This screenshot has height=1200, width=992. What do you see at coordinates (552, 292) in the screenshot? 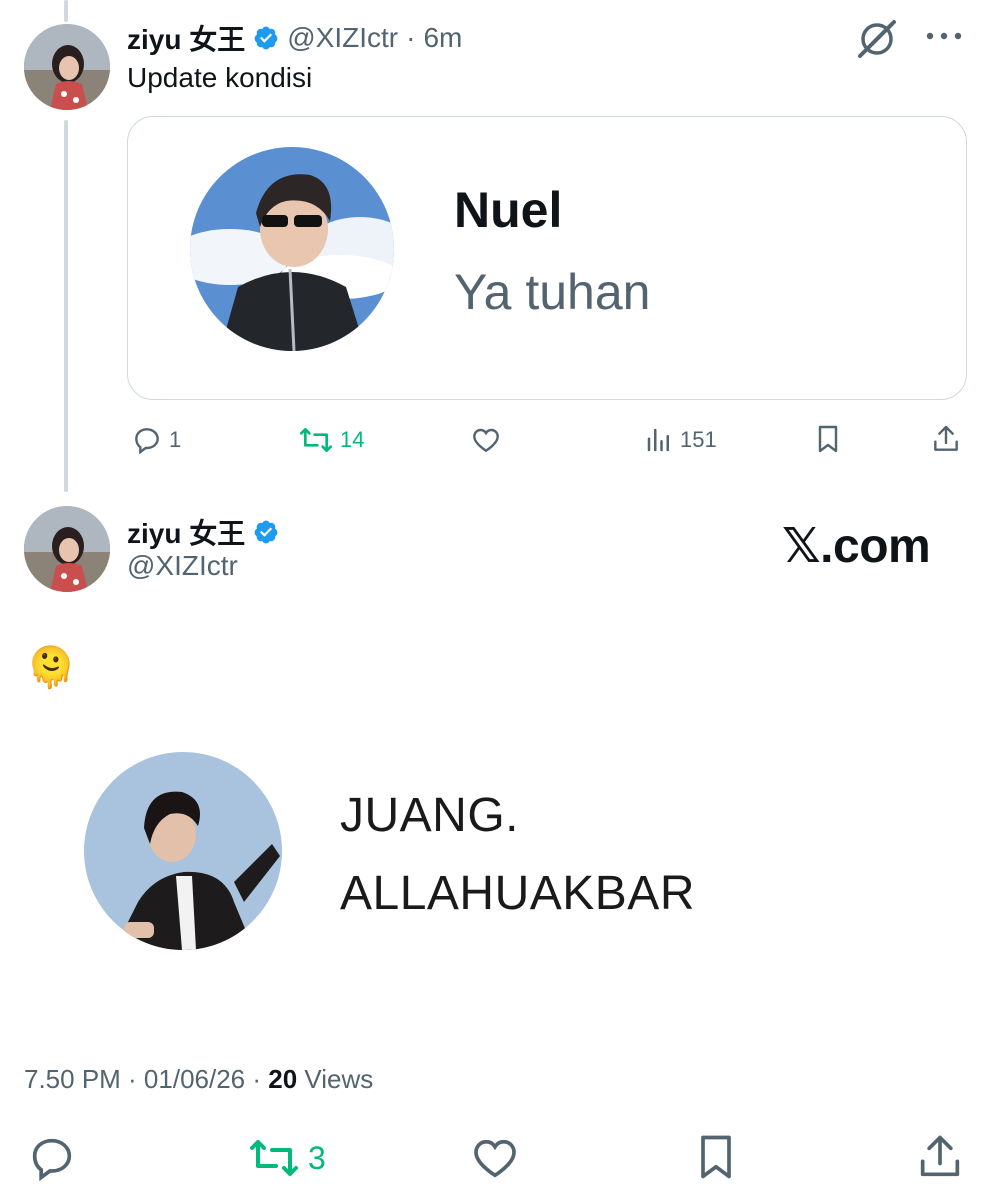
I see `quote-message: Ya tuhan` at bounding box center [552, 292].